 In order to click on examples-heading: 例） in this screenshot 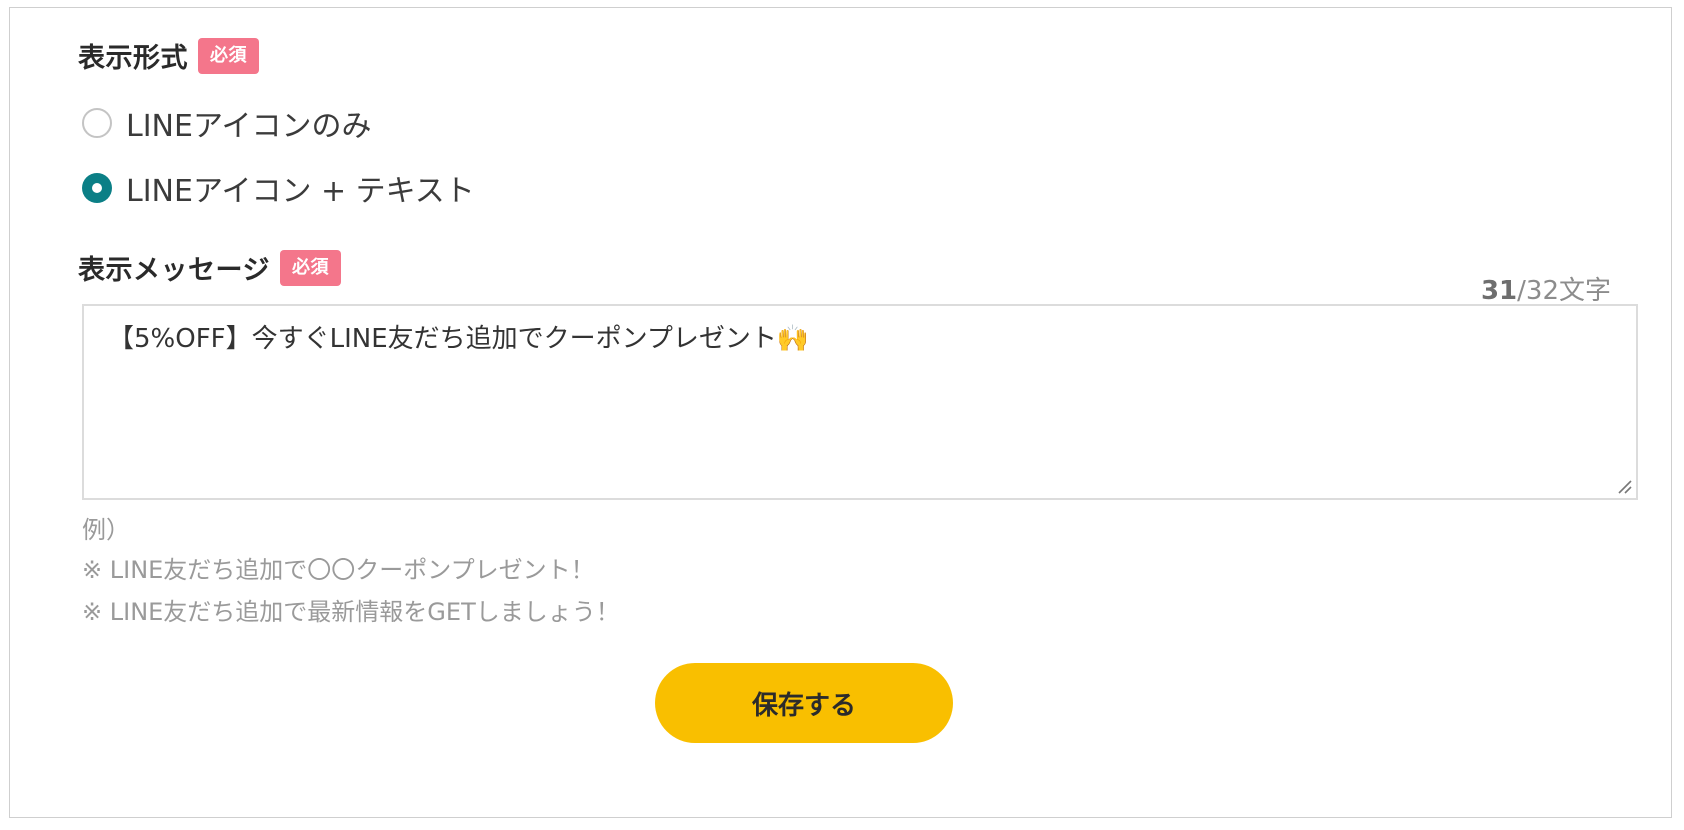, I will do `click(106, 530)`.